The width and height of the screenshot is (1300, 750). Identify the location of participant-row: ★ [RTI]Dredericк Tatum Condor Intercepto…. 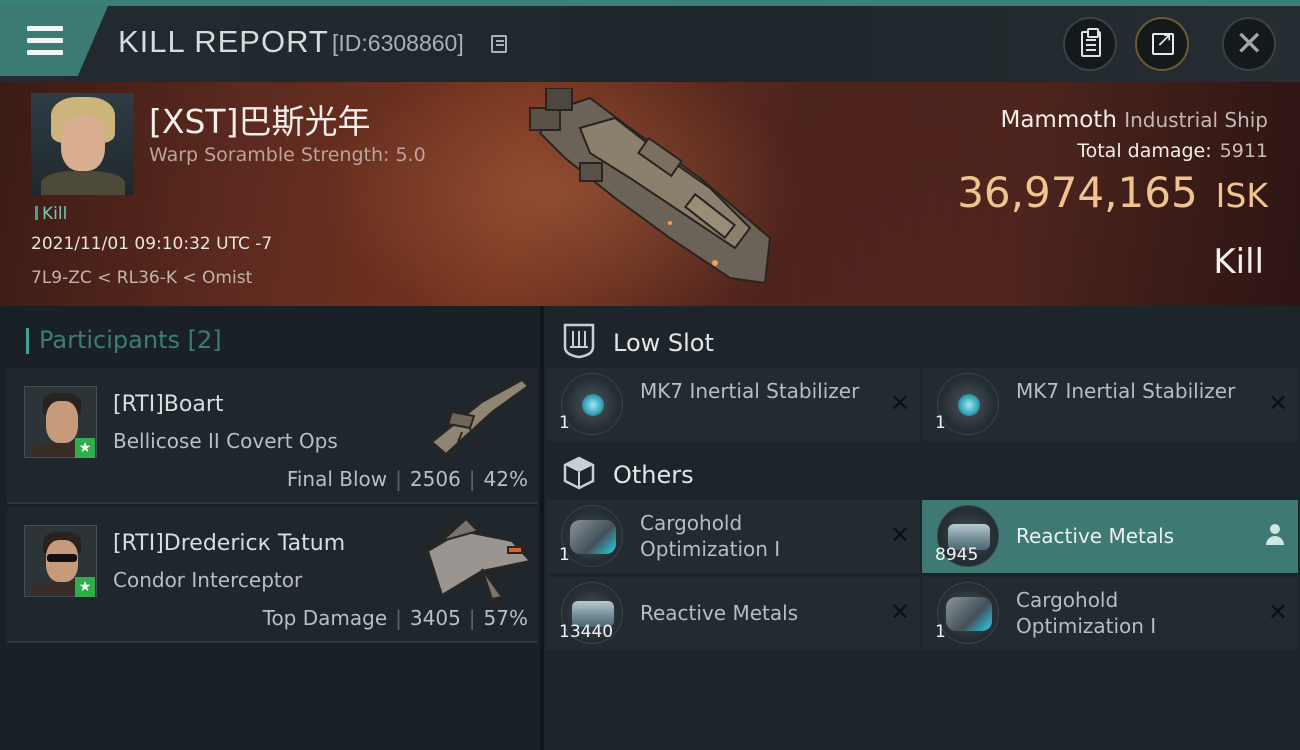
(272, 575).